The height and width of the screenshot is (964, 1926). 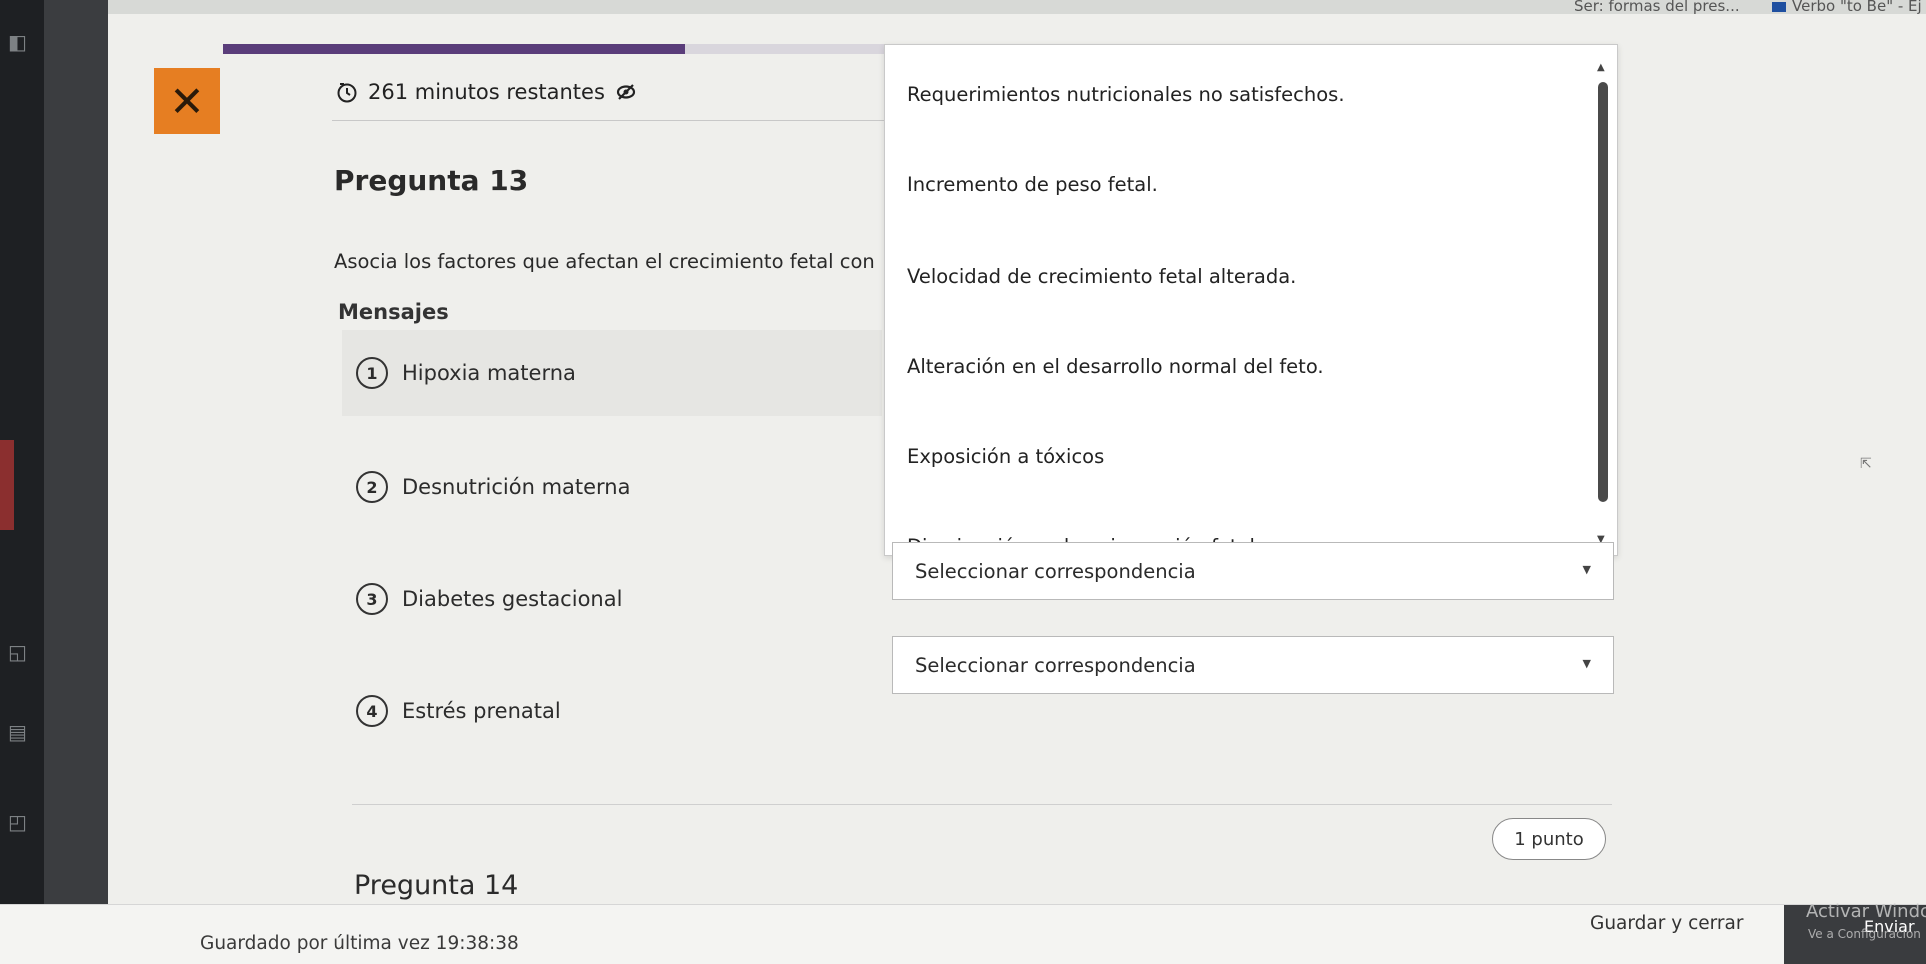 What do you see at coordinates (1864, 934) in the screenshot?
I see `activate-windows-subtext: Ve a Configuración` at bounding box center [1864, 934].